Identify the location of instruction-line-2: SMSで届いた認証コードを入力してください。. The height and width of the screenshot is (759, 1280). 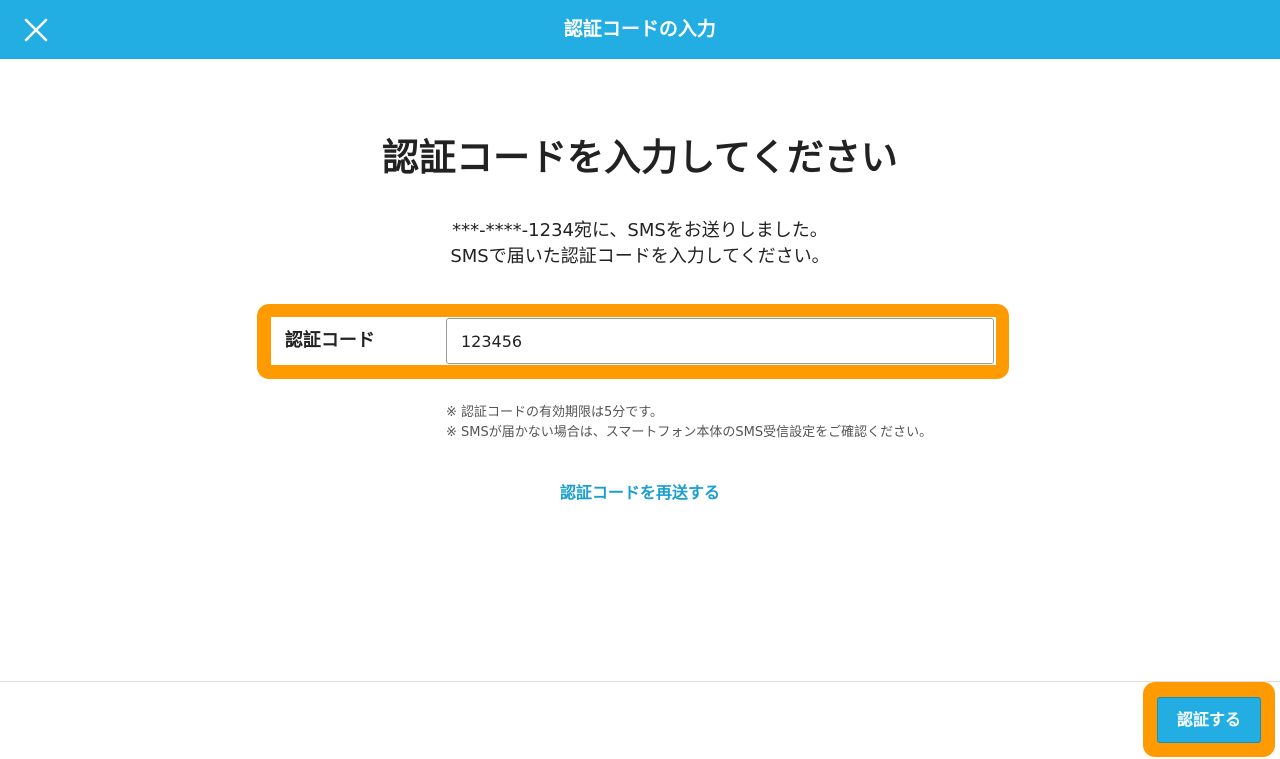
(640, 256).